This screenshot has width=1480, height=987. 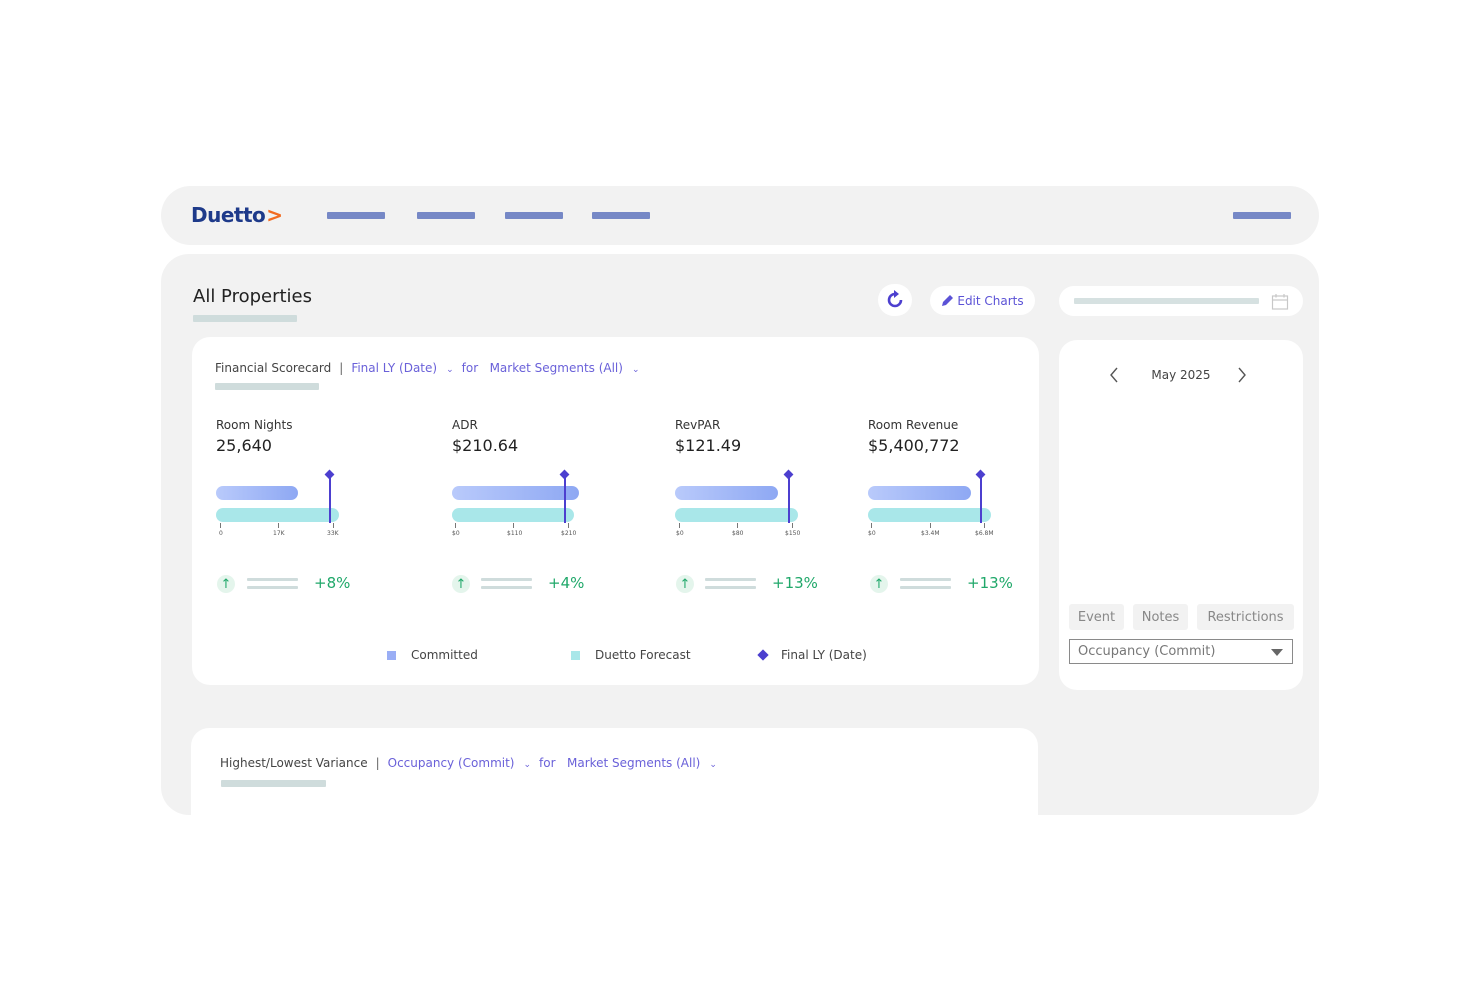 I want to click on variance-segment-dropdown: Market Segments (All), so click(x=633, y=763).